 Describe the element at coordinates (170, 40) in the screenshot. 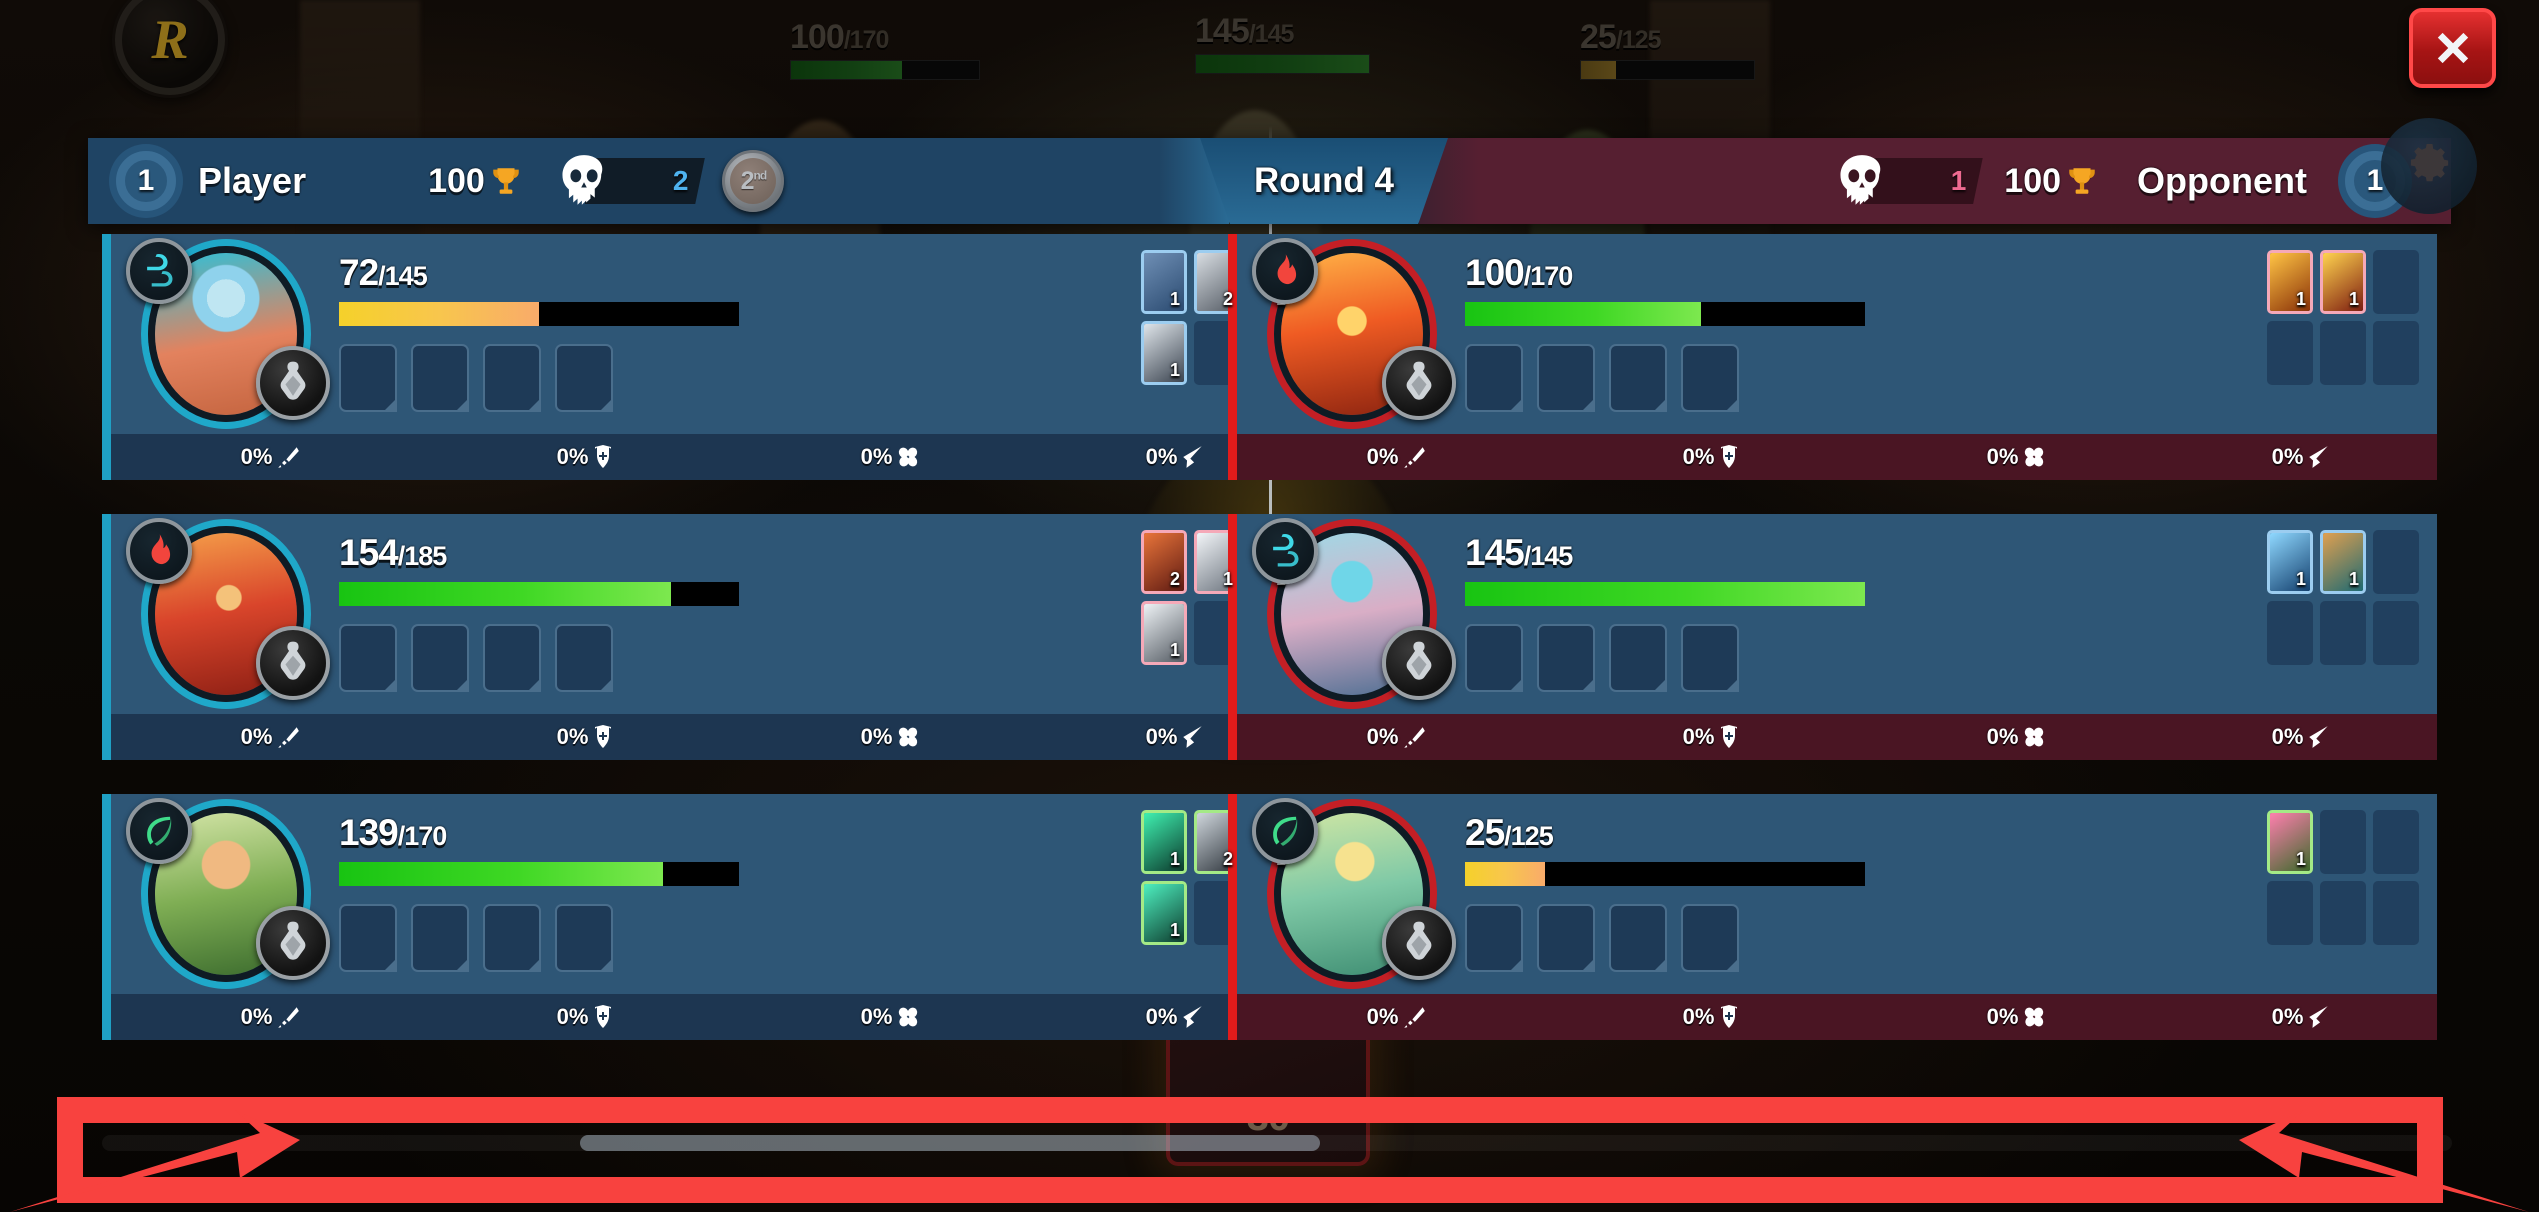

I see `team-logo-letter: R` at that location.